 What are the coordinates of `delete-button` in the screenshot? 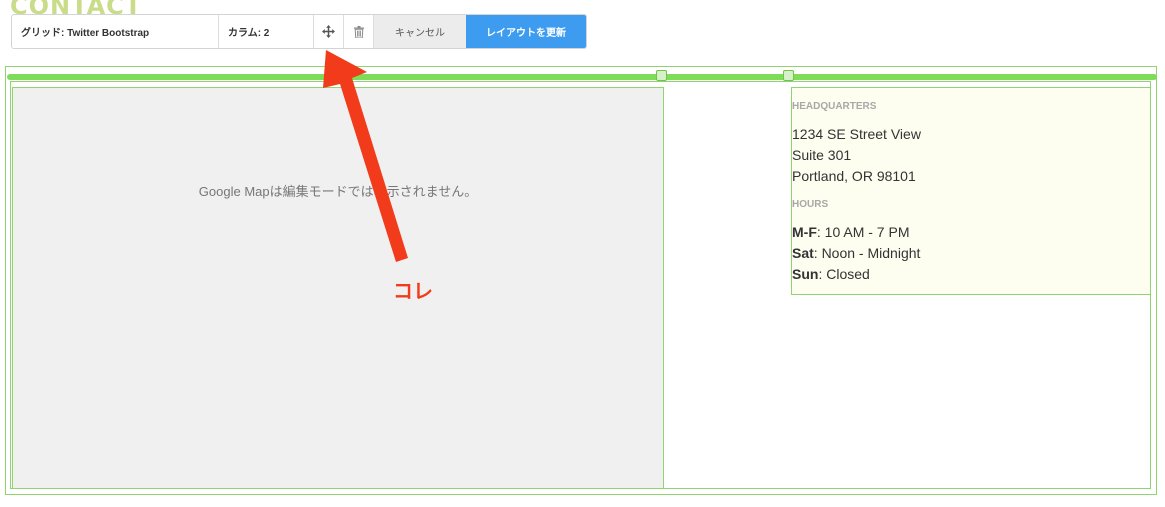 It's located at (359, 31).